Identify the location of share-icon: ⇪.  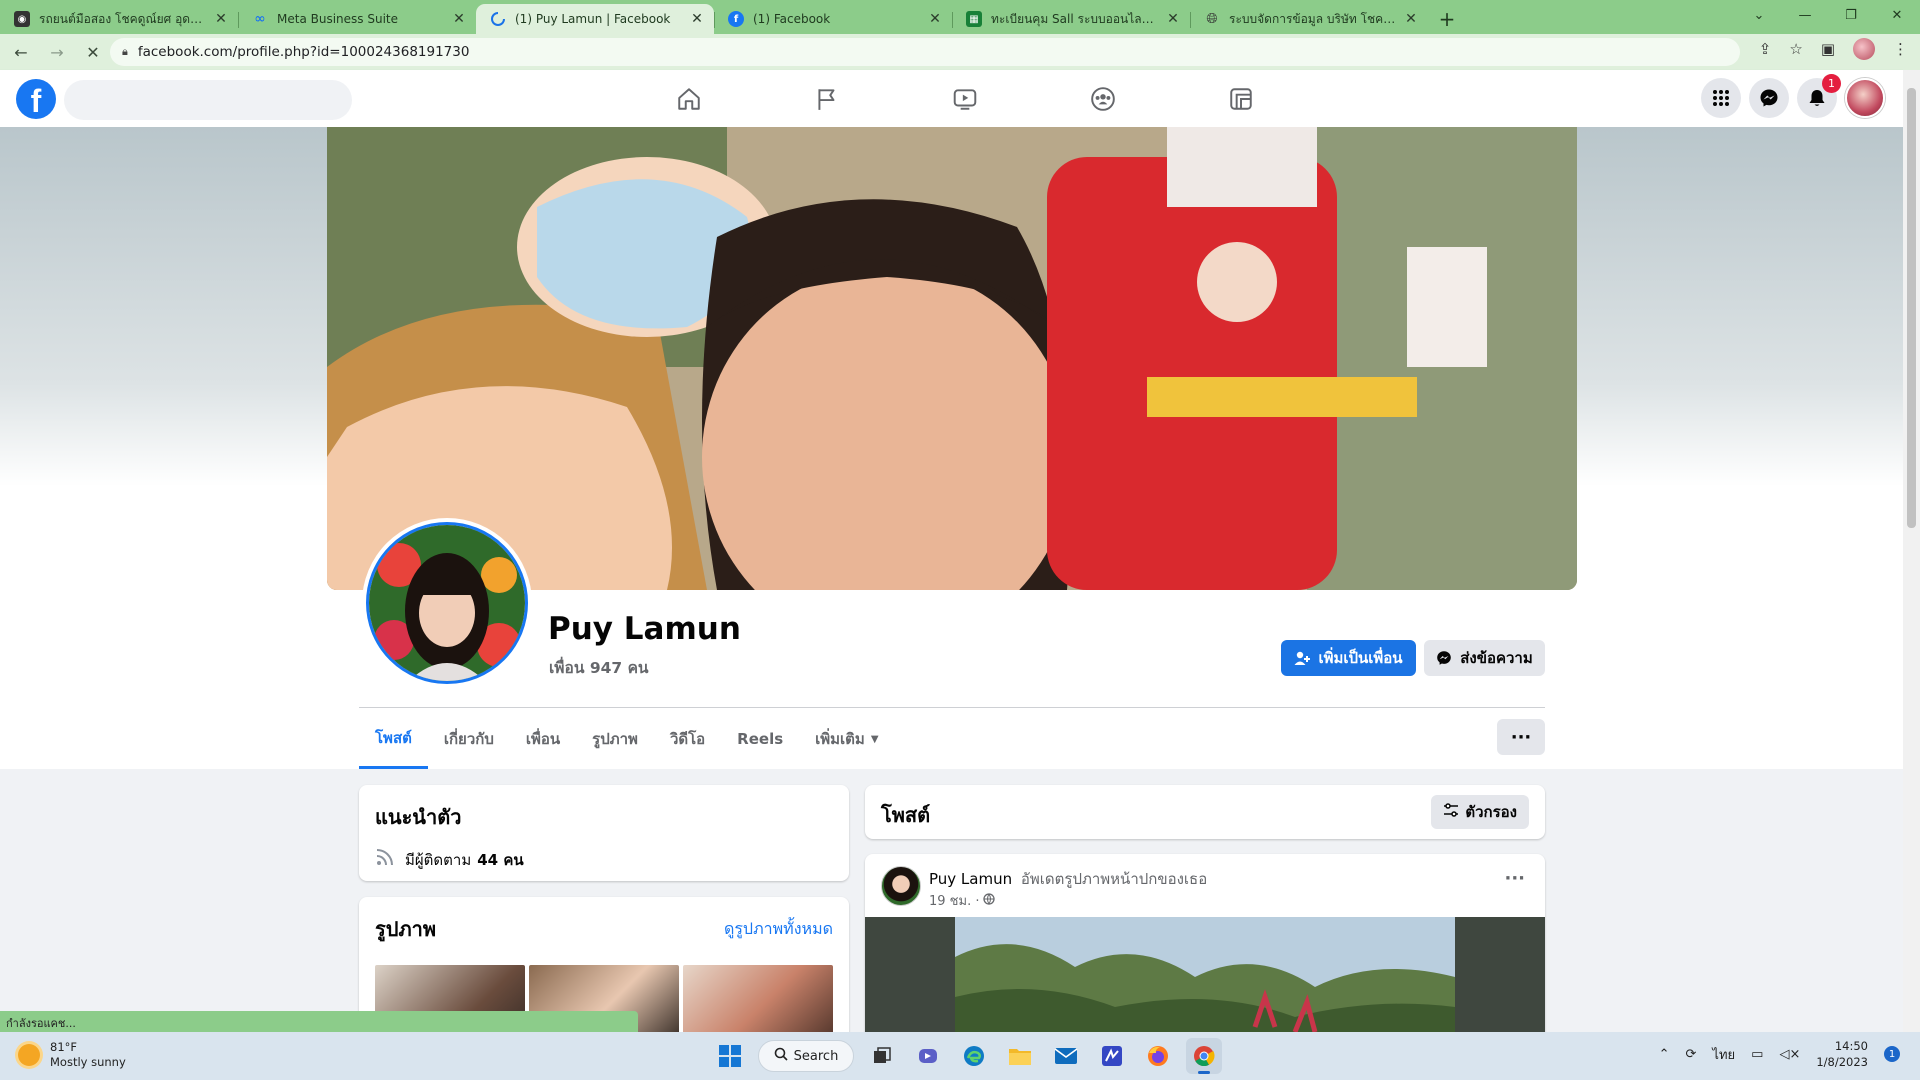
(1765, 49).